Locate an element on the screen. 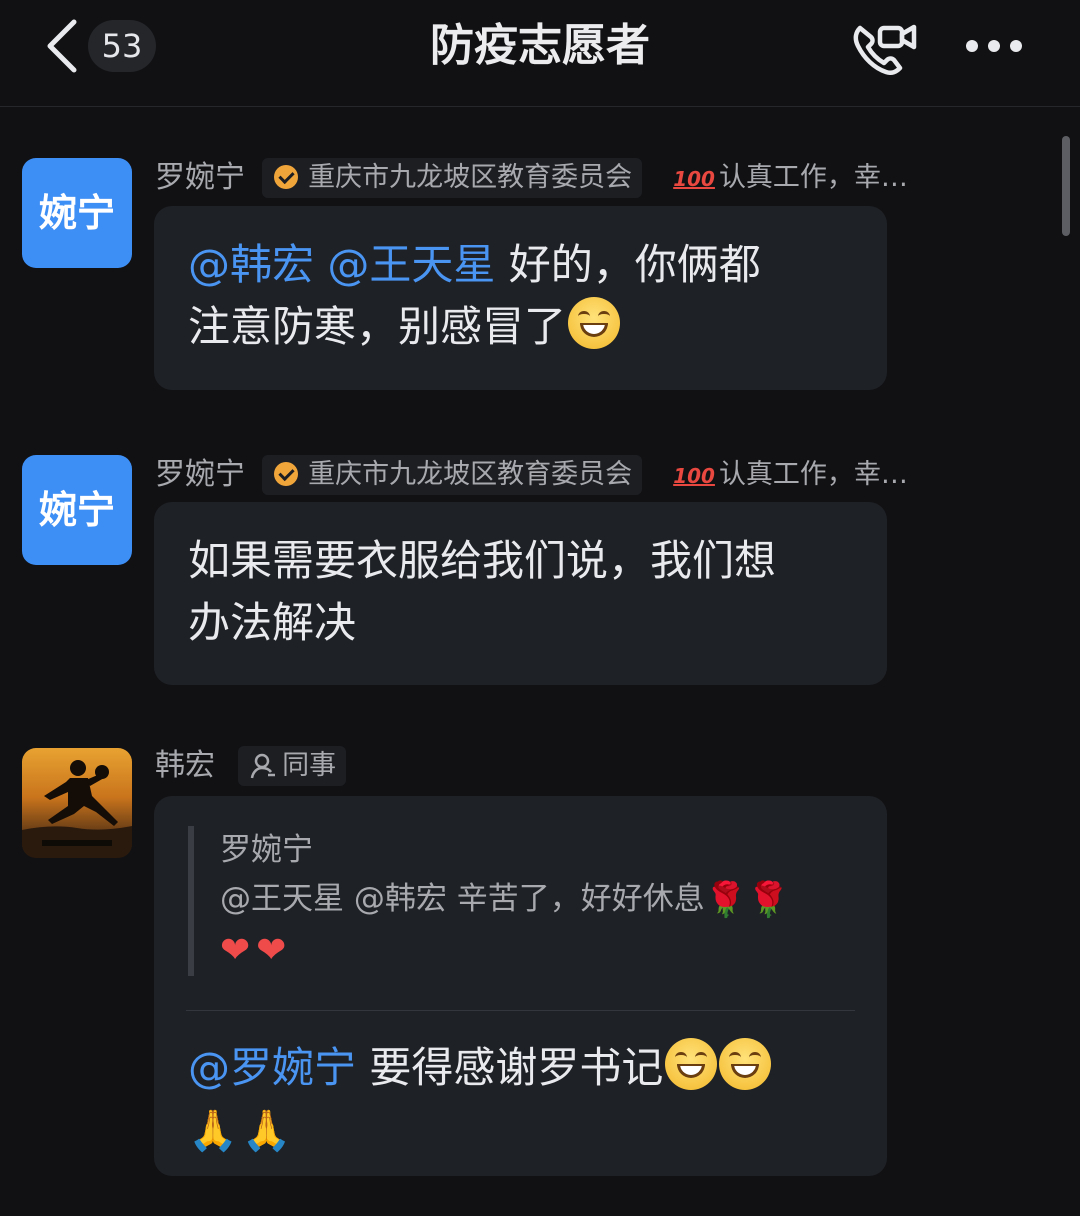 This screenshot has width=1080, height=1216. mention-link: @罗婉宁 is located at coordinates (272, 1067).